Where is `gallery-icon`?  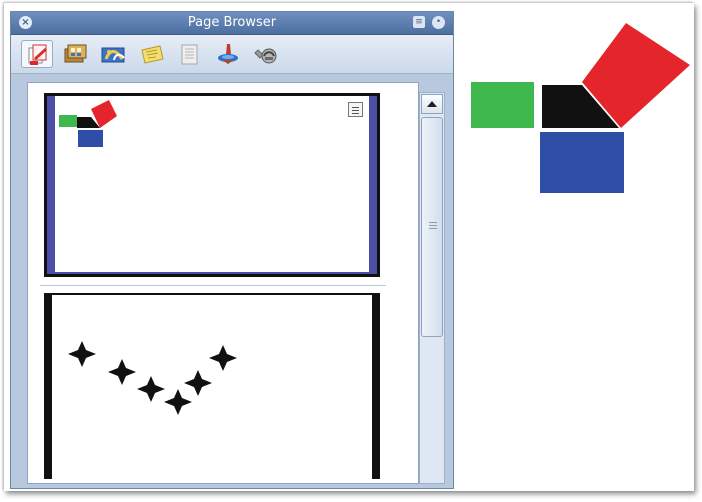 gallery-icon is located at coordinates (113, 55).